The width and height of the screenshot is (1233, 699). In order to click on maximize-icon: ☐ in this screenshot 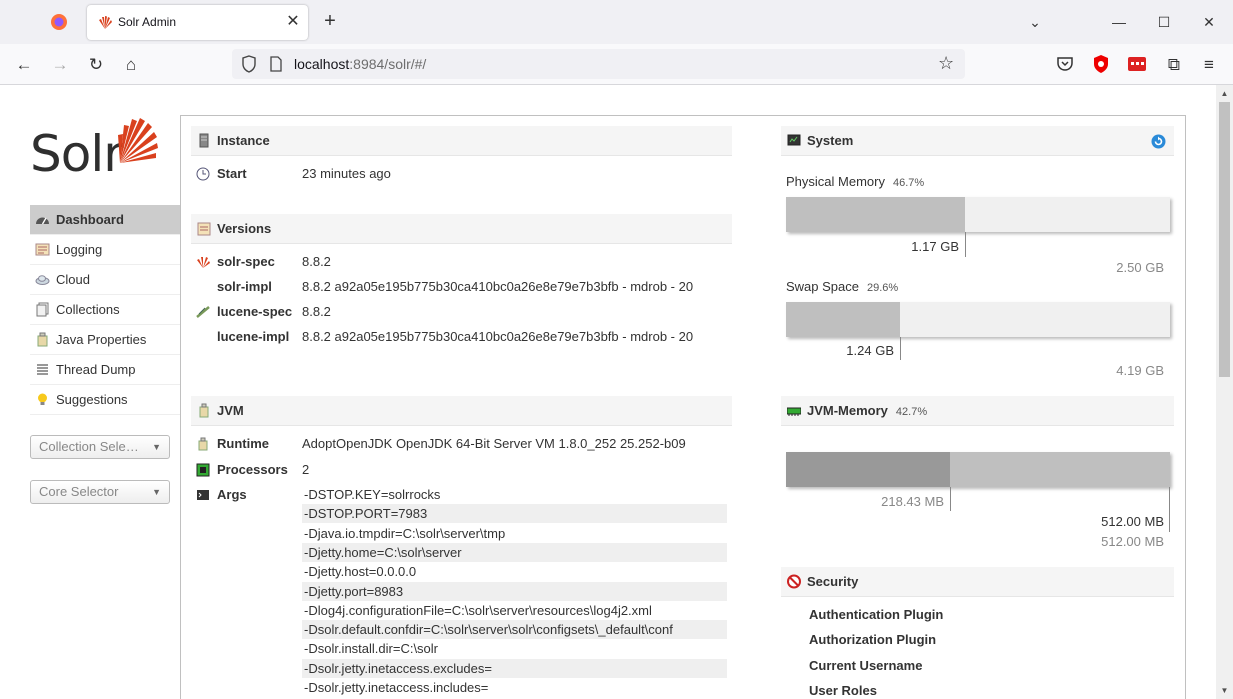, I will do `click(1164, 22)`.